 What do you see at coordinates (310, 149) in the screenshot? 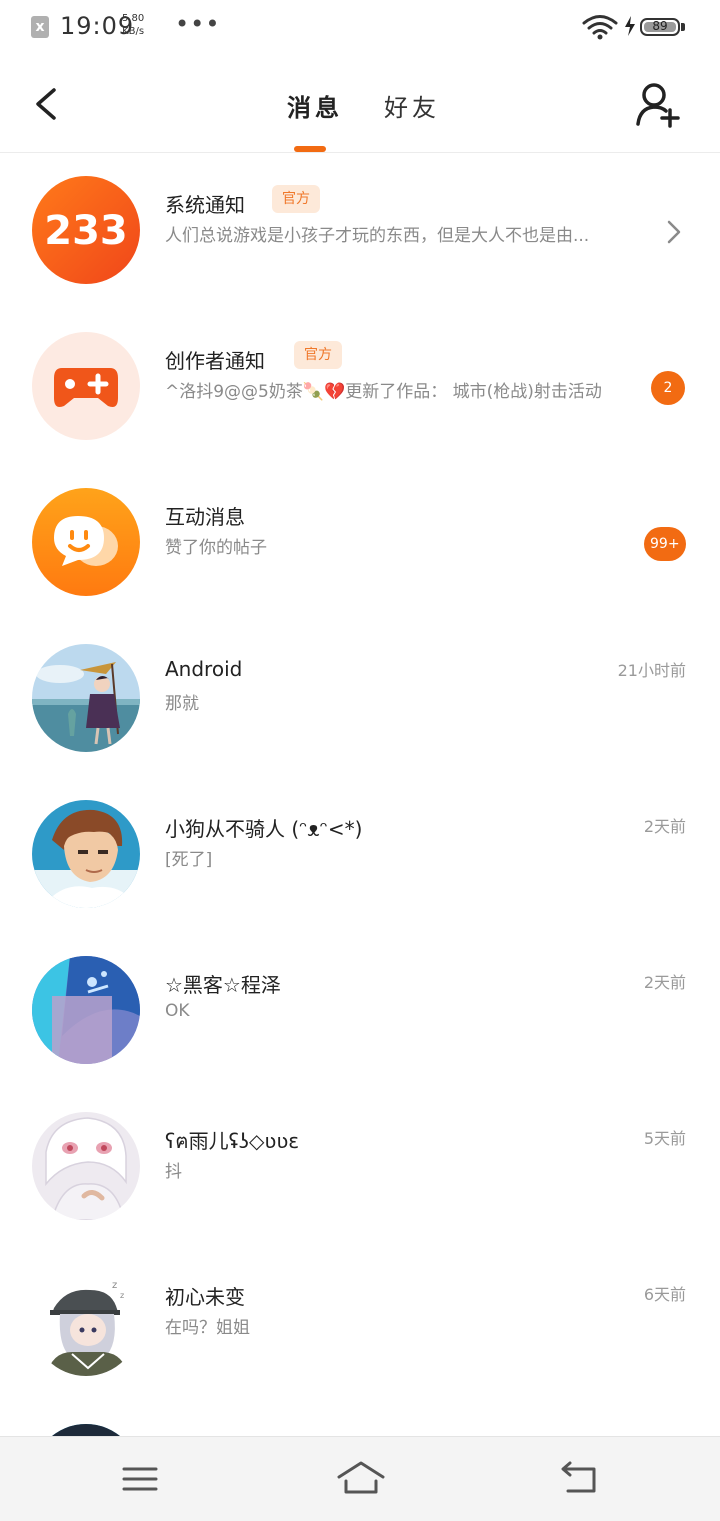
I see `active-tab-indicator` at bounding box center [310, 149].